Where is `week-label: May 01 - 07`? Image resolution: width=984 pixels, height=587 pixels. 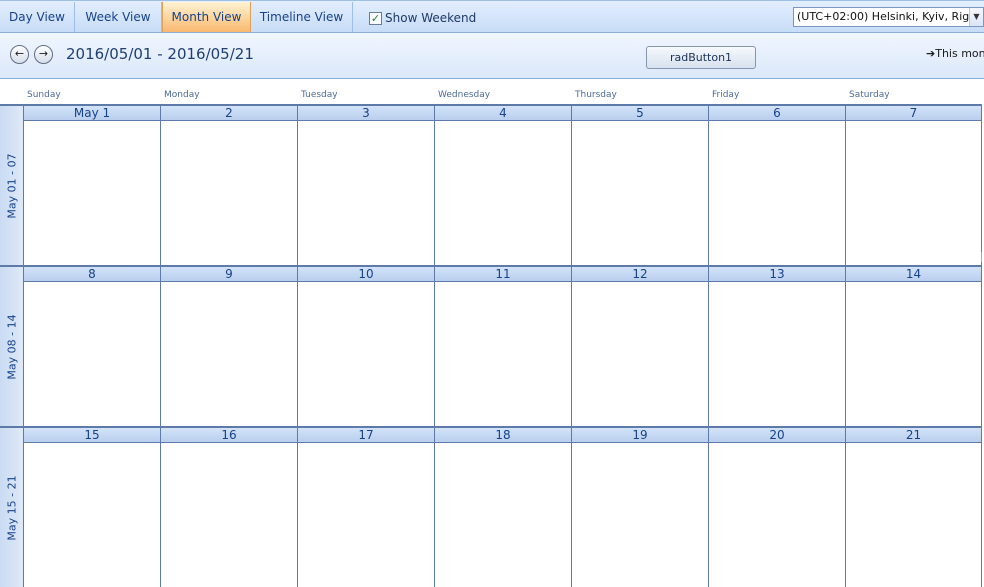
week-label: May 01 - 07 is located at coordinates (11, 185).